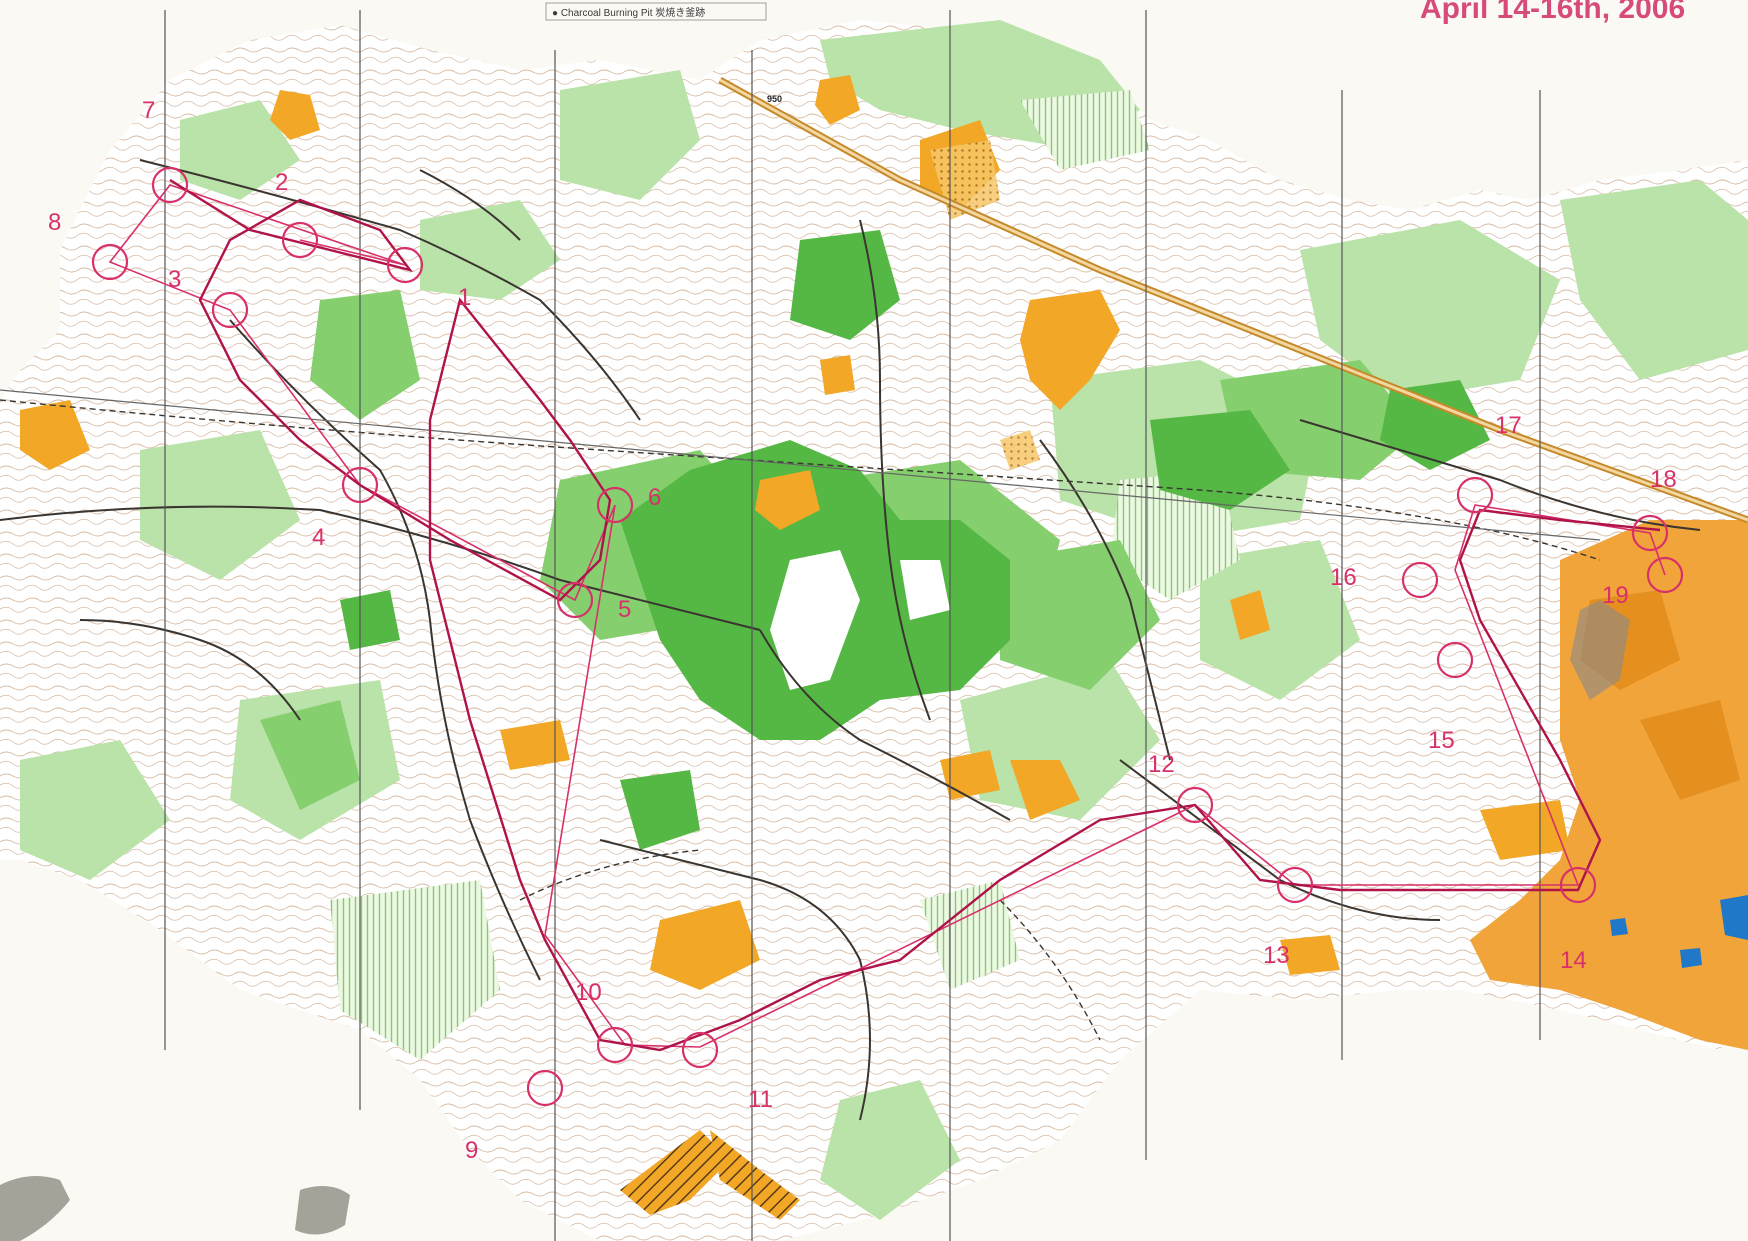 The image size is (1748, 1241). I want to click on charcoal-pit-legend: ● Charcoal Burning Pit 炭焼き釜跡, so click(656, 11).